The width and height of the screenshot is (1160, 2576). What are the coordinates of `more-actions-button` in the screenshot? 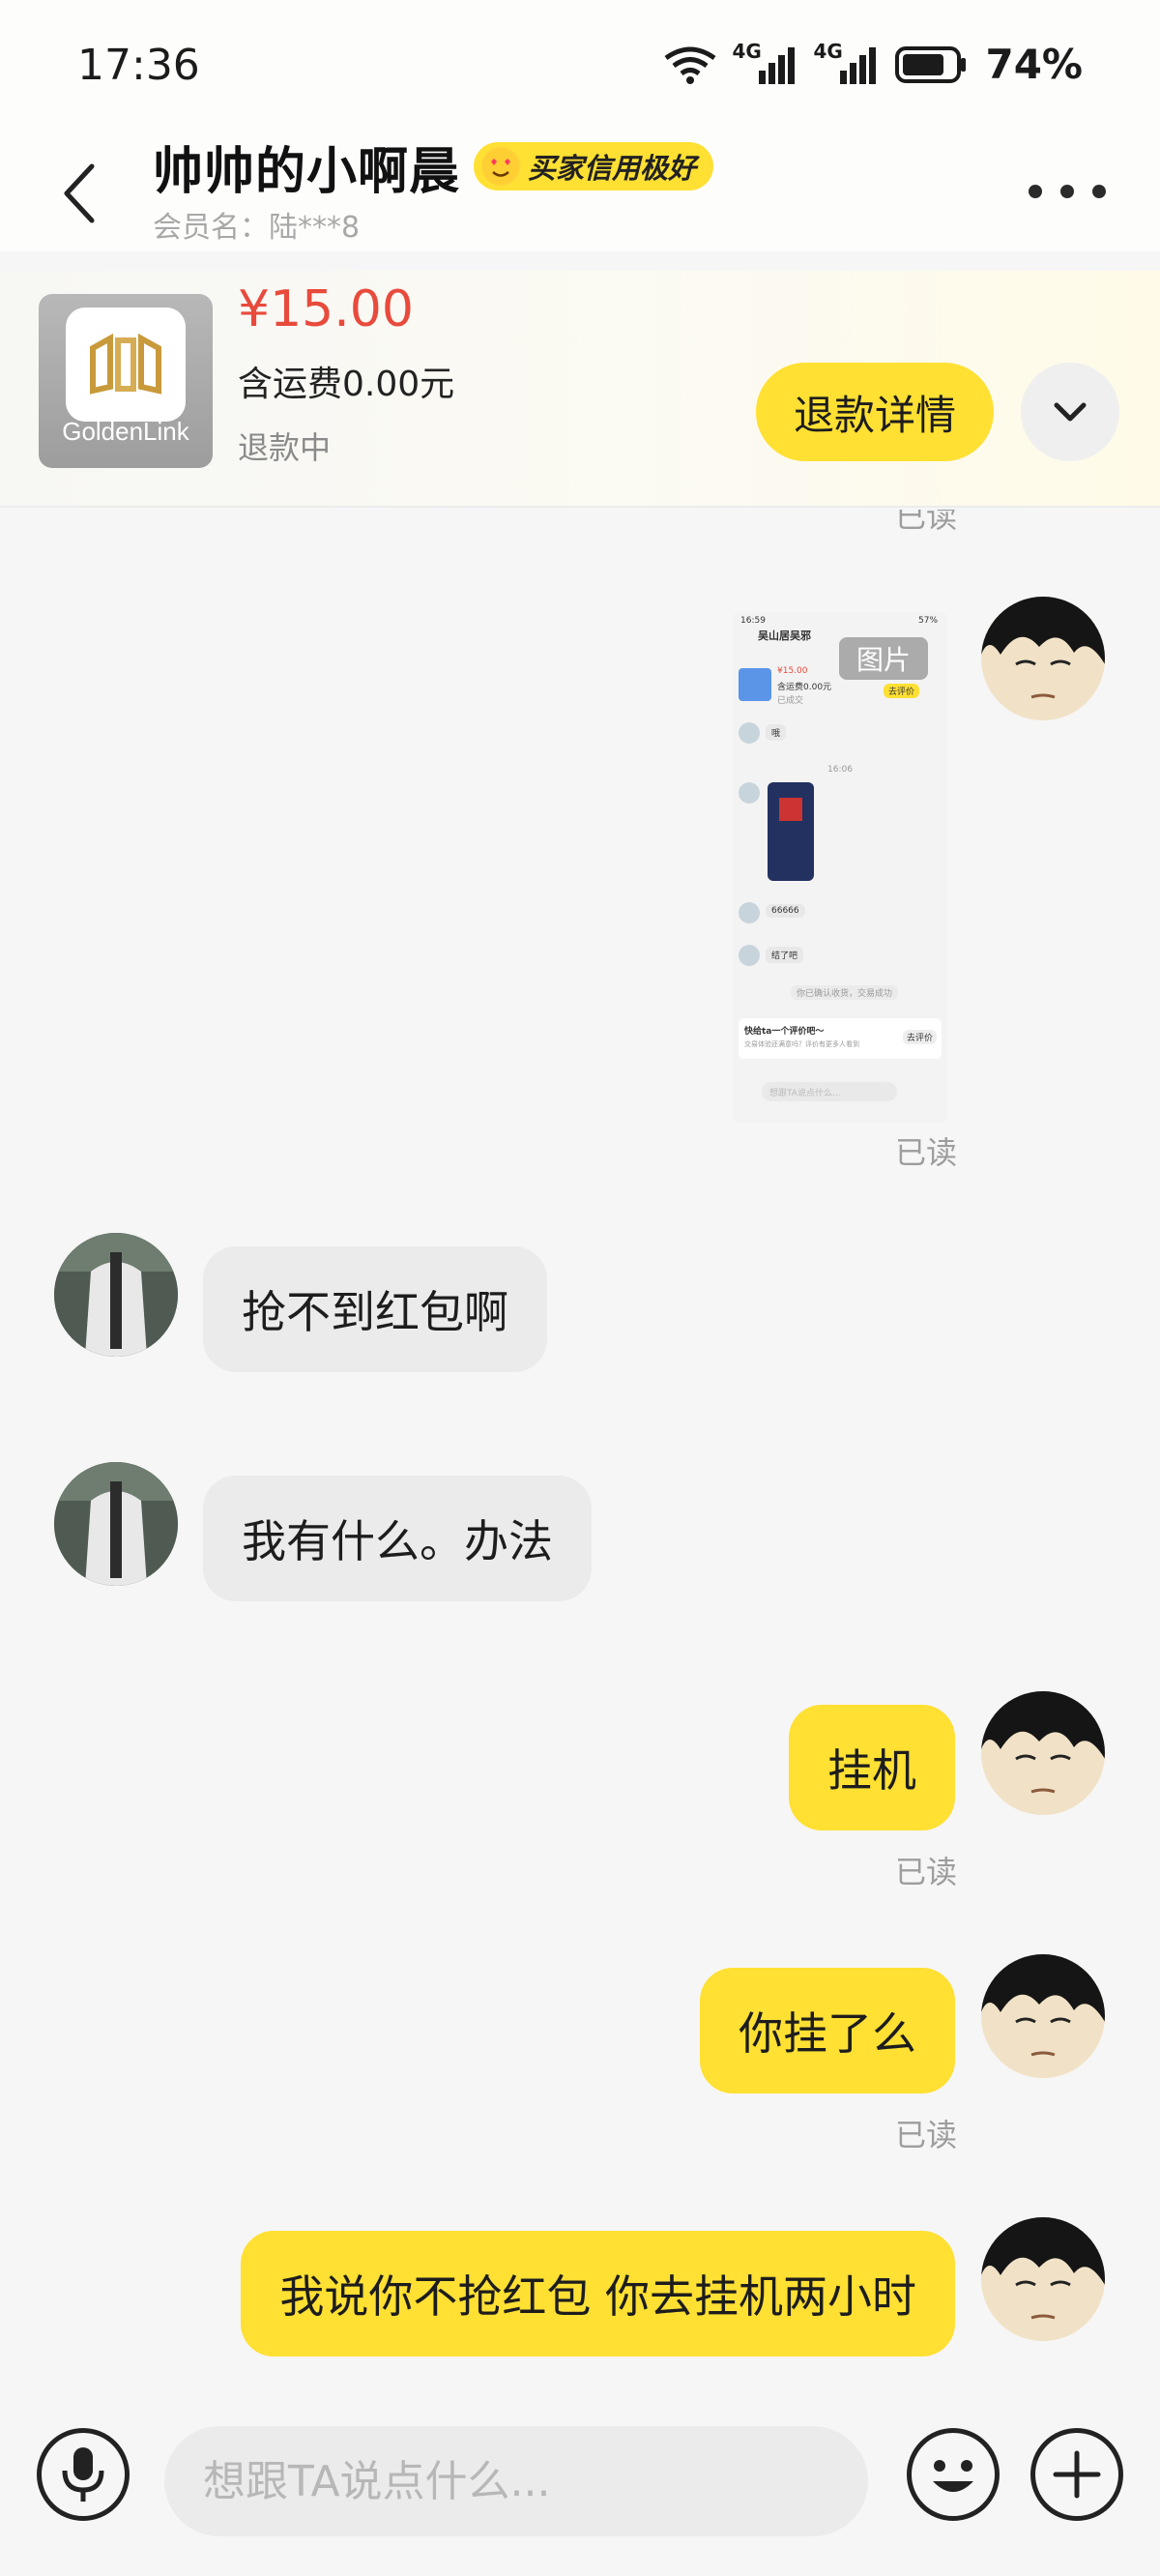 It's located at (1077, 2474).